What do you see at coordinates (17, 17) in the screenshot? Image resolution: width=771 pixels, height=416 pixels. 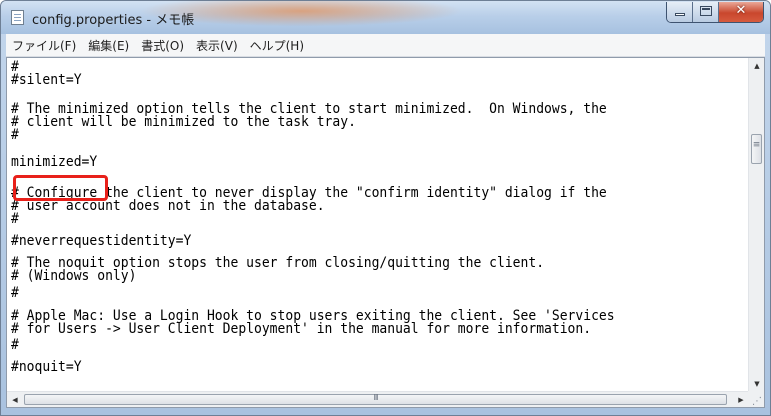 I see `notepad-icon` at bounding box center [17, 17].